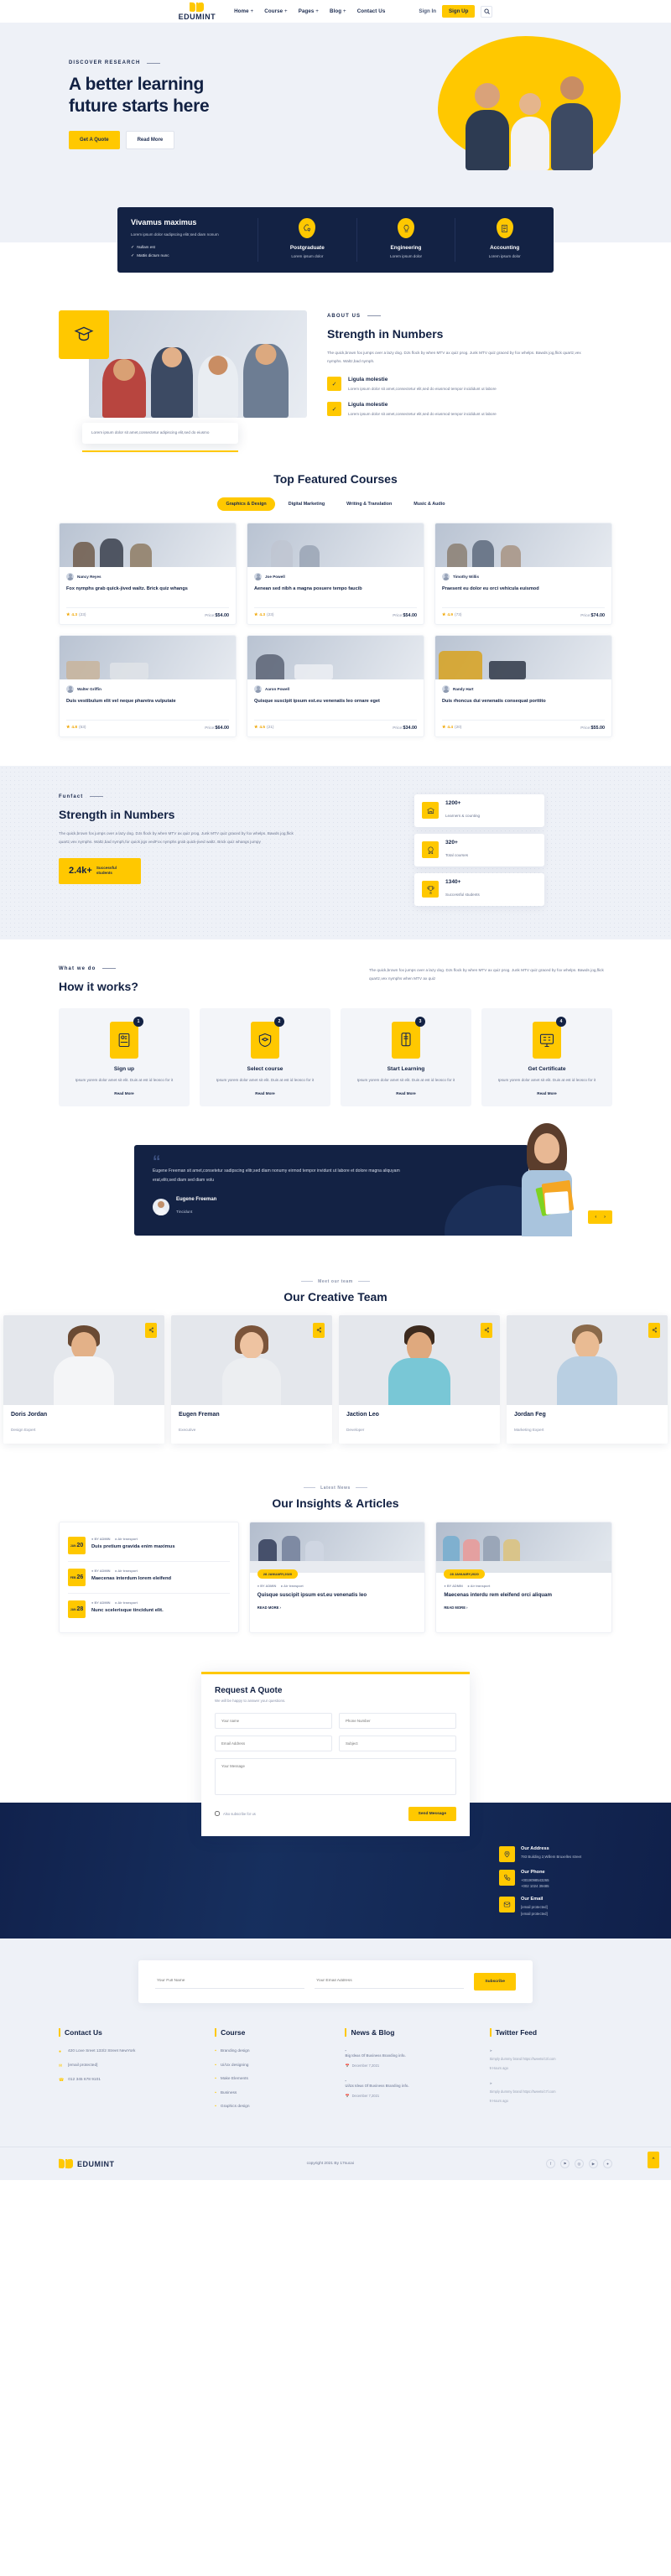 The width and height of the screenshot is (671, 2576). What do you see at coordinates (564, 2164) in the screenshot?
I see `twitter-icon: ⚑` at bounding box center [564, 2164].